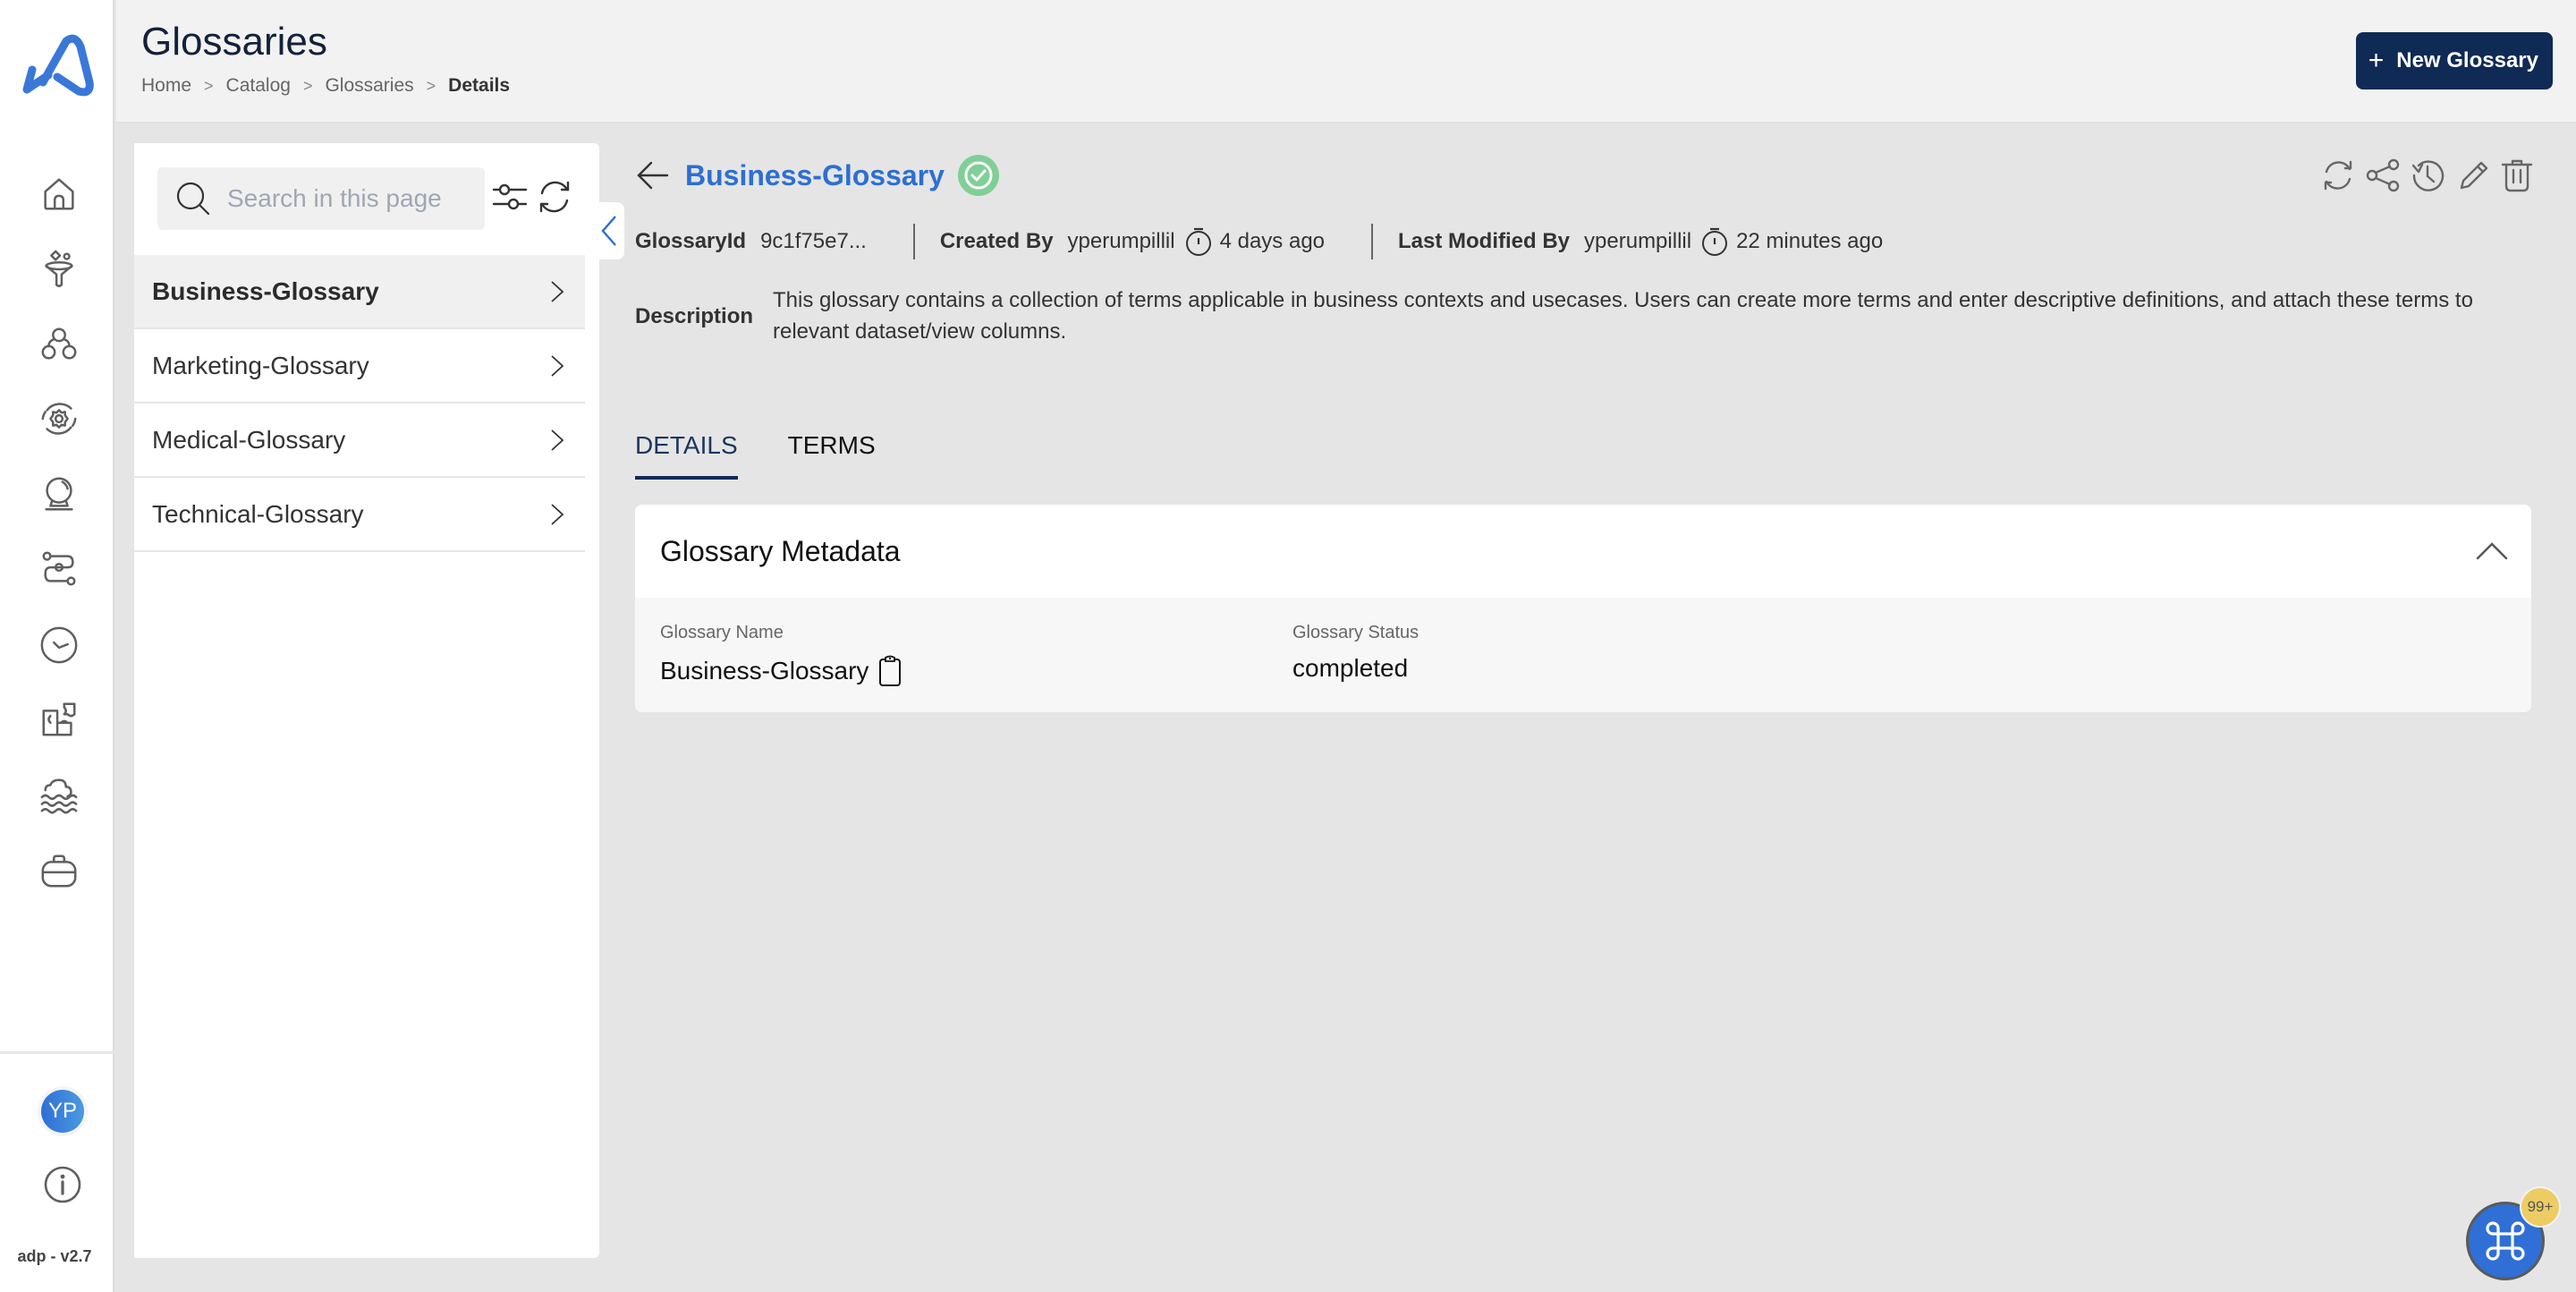 This screenshot has width=2576, height=1292. I want to click on data-lake-icon, so click(59, 795).